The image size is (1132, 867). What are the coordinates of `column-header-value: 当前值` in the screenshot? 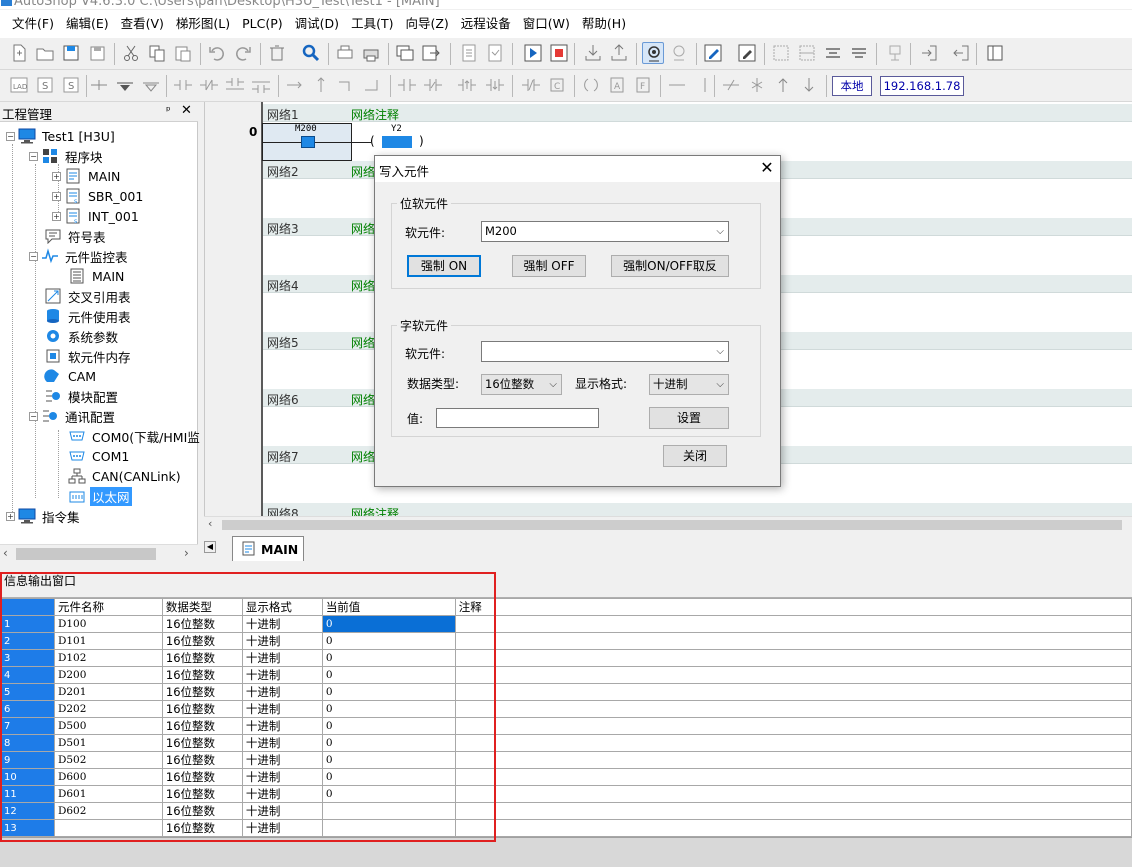 It's located at (388, 607).